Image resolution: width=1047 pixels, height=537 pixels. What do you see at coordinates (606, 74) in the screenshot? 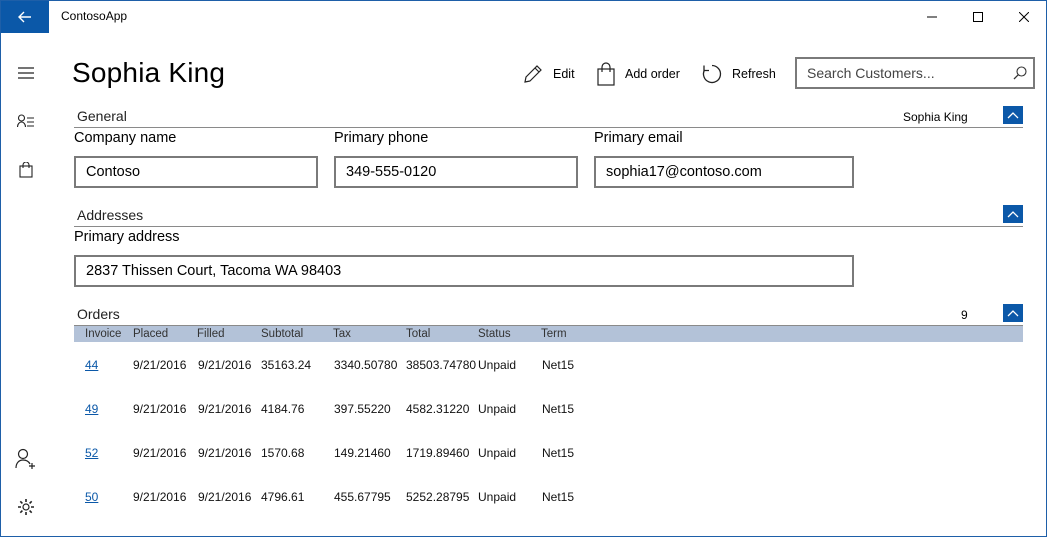
I see `shopping-bag-icon` at bounding box center [606, 74].